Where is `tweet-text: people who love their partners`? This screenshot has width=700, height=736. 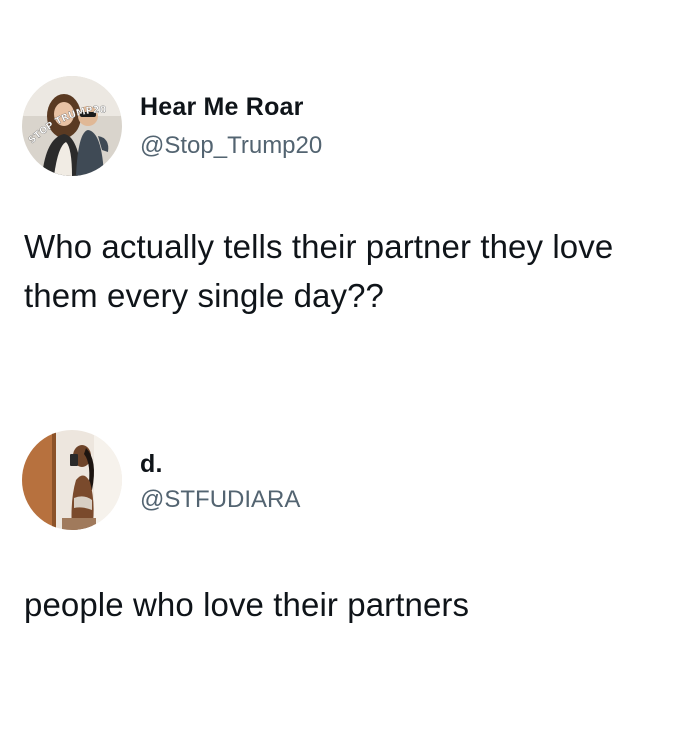
tweet-text: people who love their partners is located at coordinates (247, 604).